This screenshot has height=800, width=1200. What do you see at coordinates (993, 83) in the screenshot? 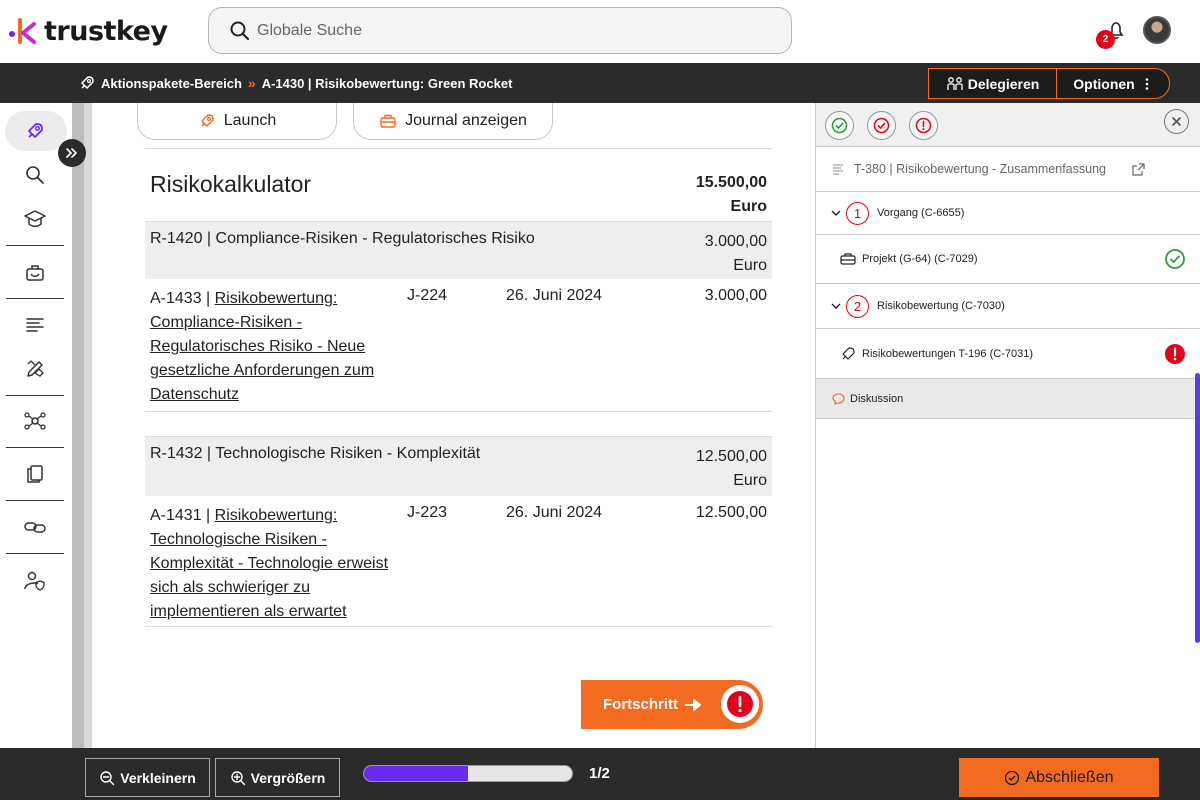
I see `delegate-button: Delegieren` at bounding box center [993, 83].